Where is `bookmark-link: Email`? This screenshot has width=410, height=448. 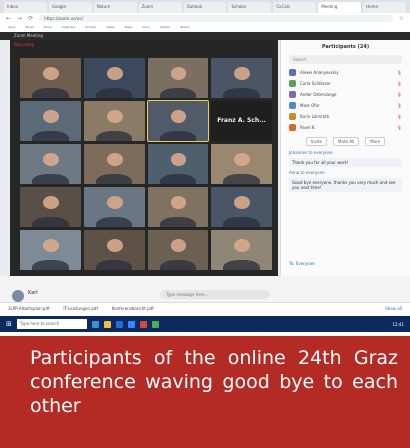 bookmark-link: Email is located at coordinates (29, 28).